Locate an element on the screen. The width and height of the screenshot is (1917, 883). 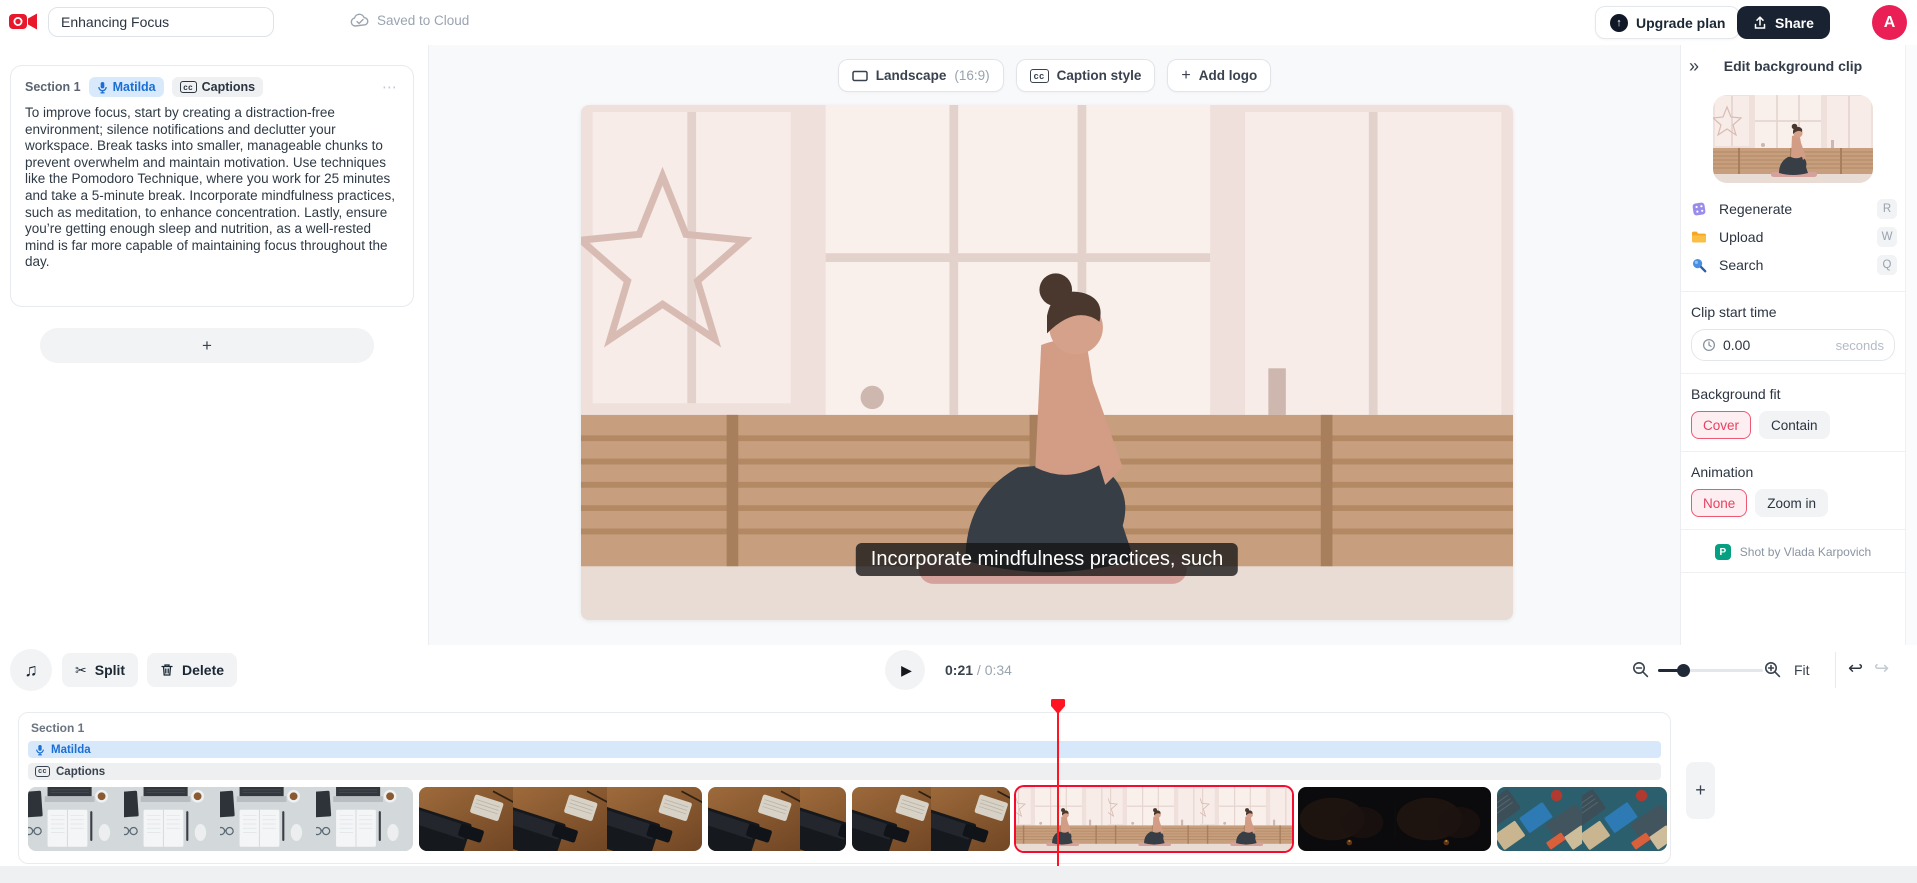
timeline-zoom-out-button is located at coordinates (1640, 669).